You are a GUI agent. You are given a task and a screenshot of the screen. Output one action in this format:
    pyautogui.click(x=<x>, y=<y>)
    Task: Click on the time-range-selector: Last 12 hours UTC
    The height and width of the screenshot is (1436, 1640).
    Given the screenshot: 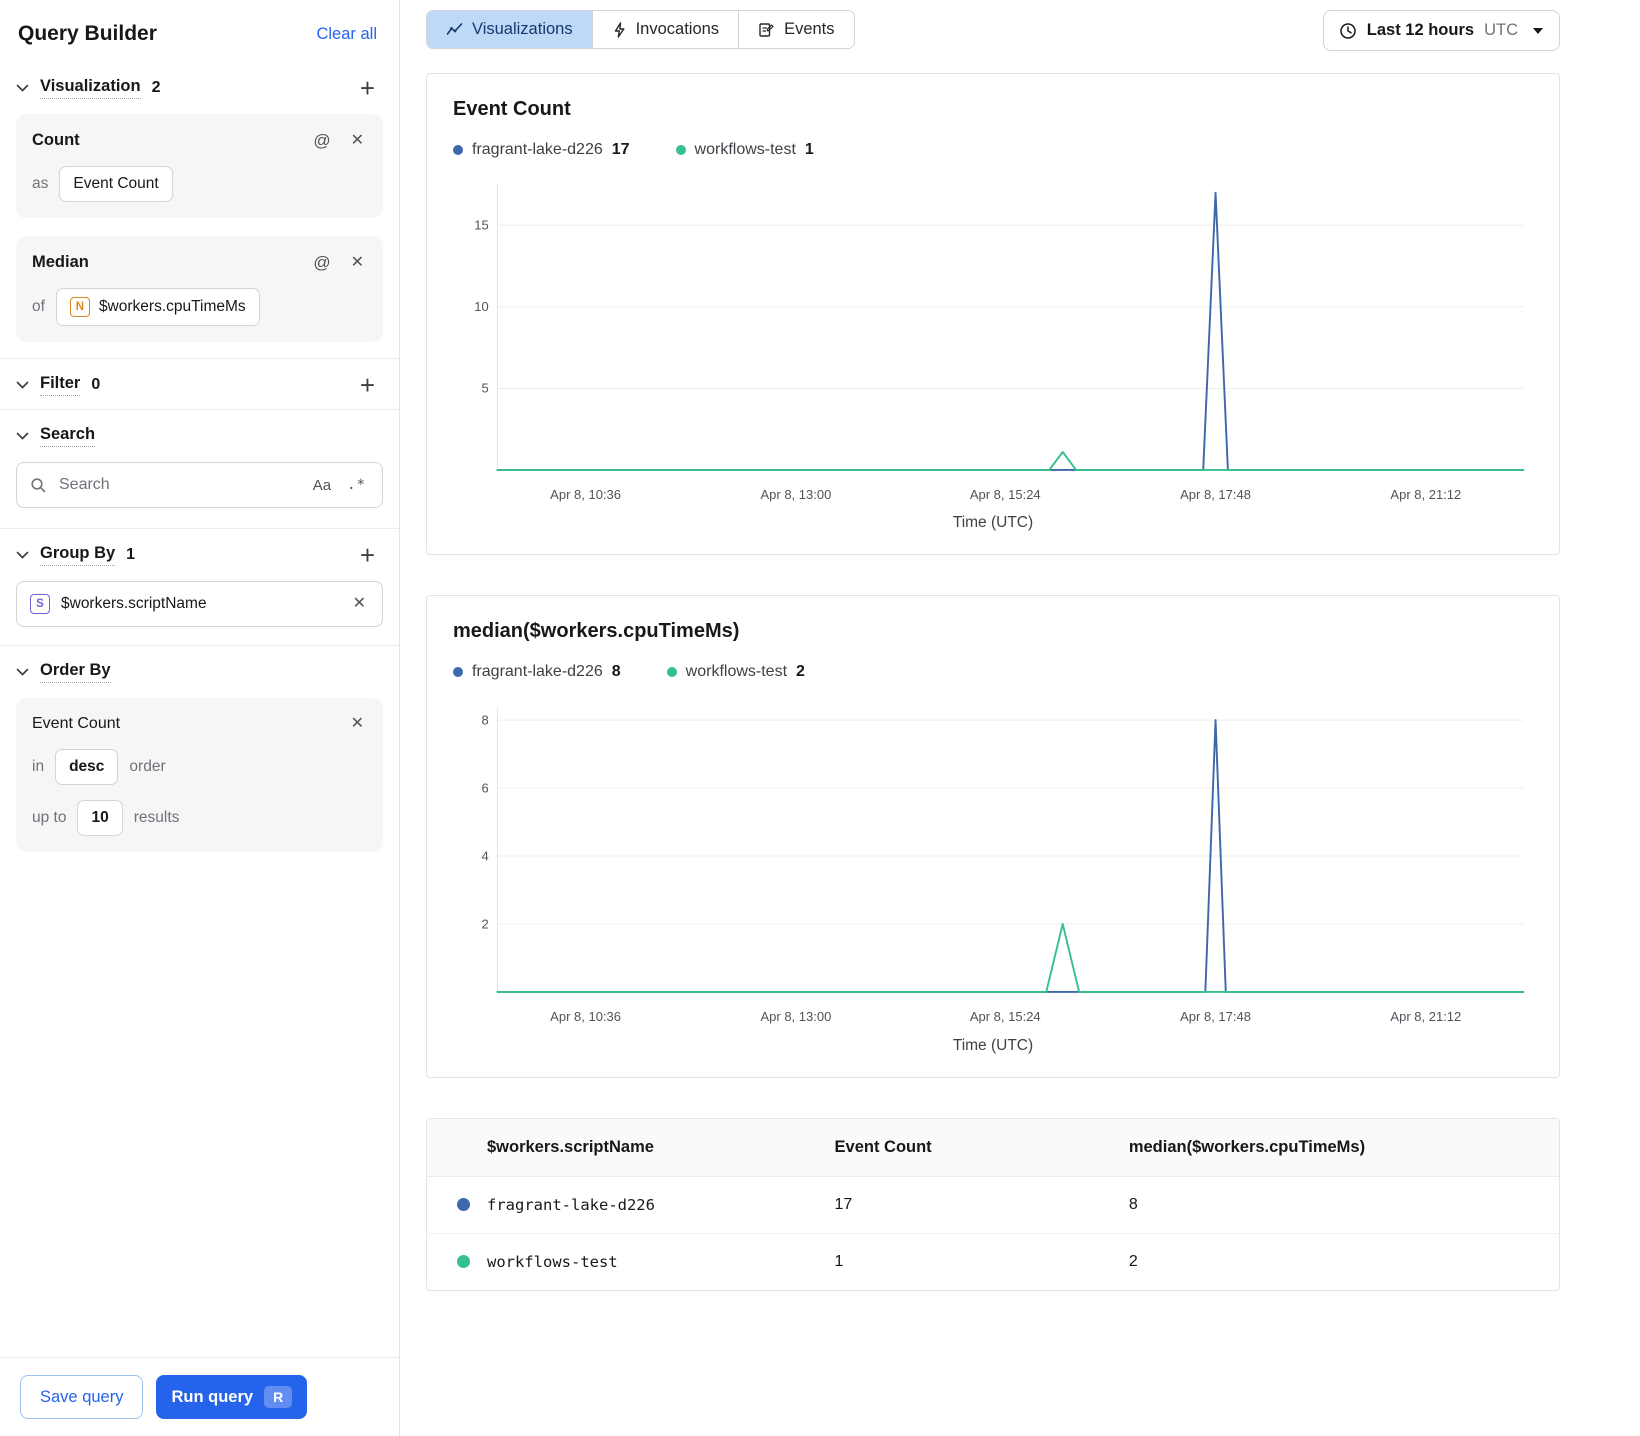 What is the action you would take?
    pyautogui.click(x=1441, y=30)
    